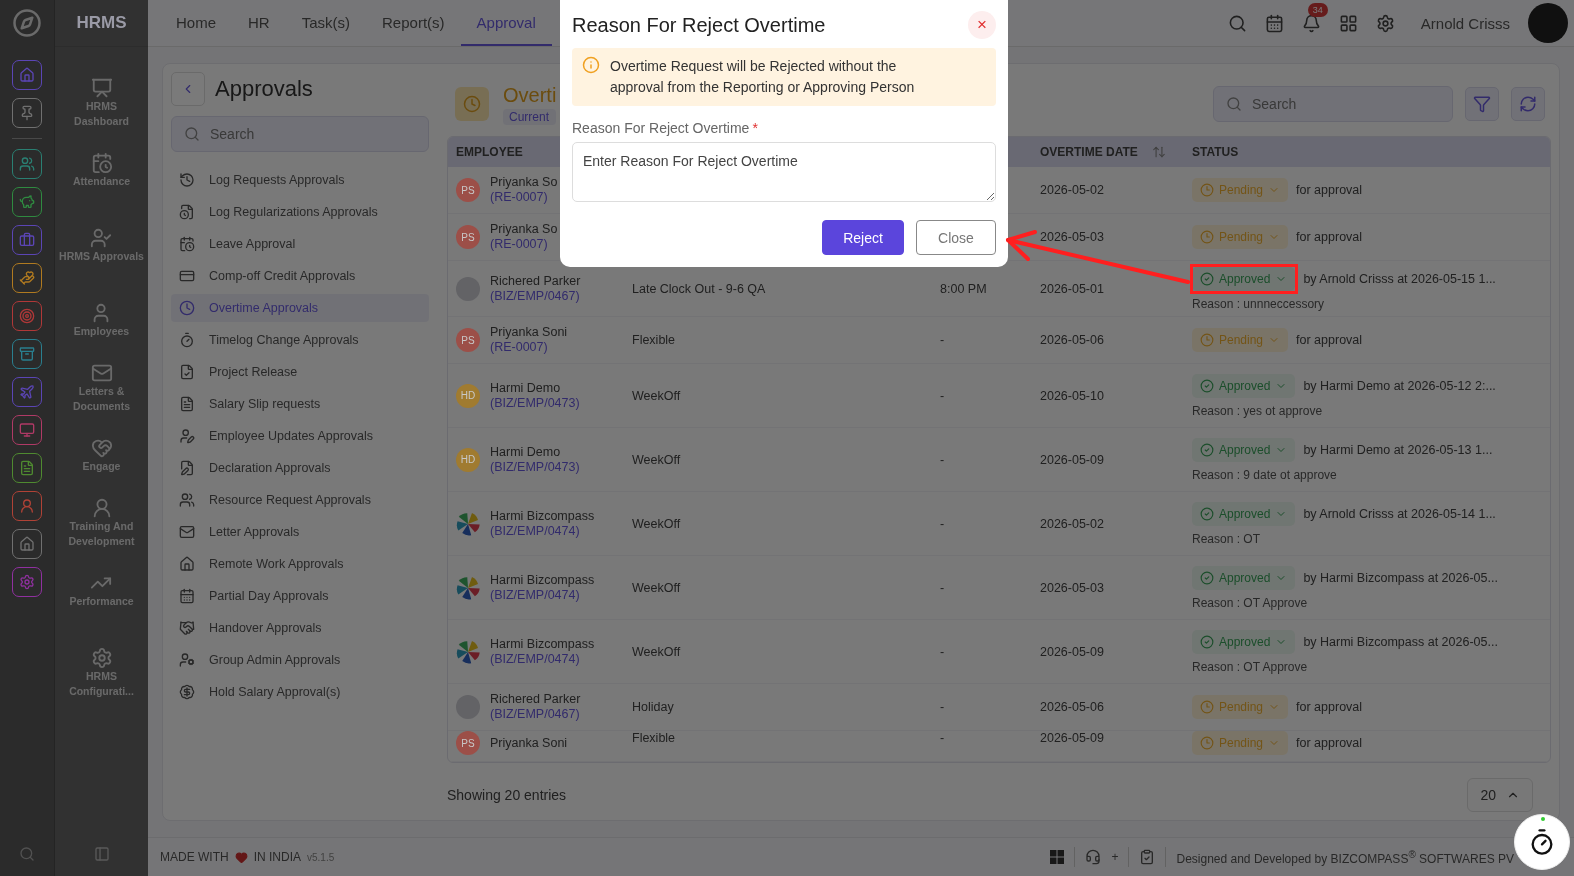 This screenshot has width=1574, height=876. I want to click on sort-icon, so click(1158, 152).